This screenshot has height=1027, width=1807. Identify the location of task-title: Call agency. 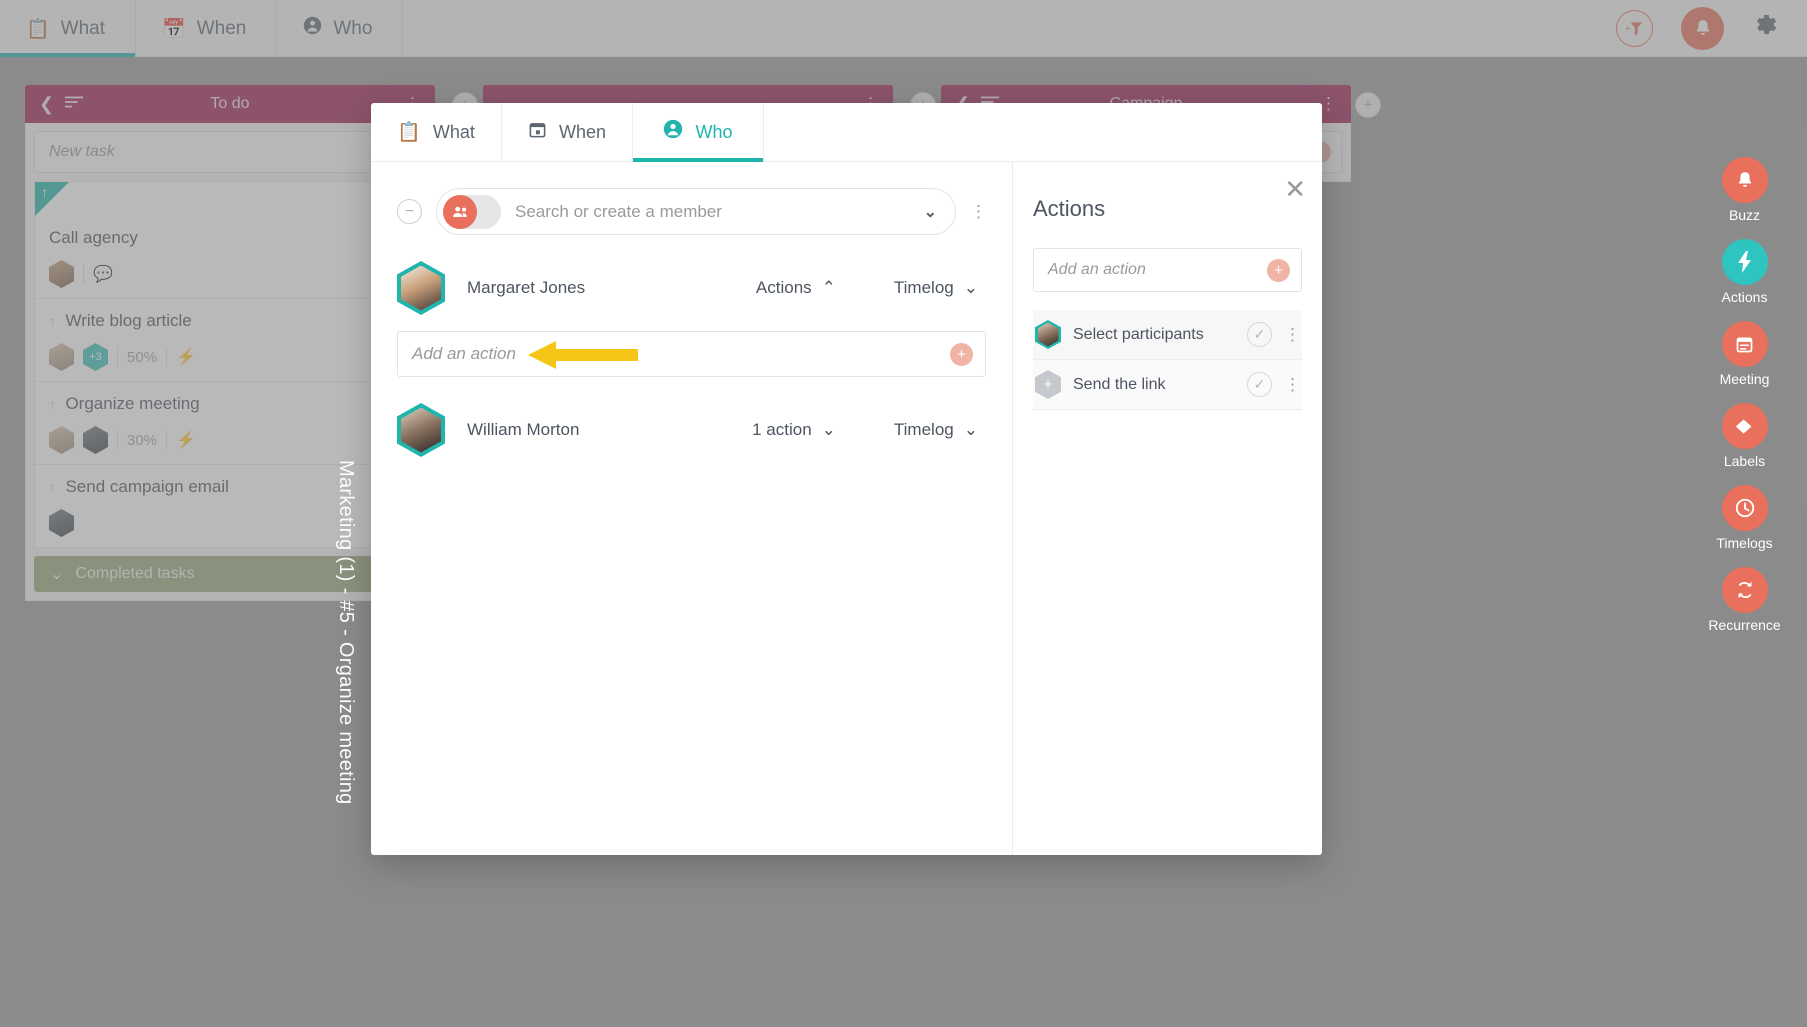
(93, 237).